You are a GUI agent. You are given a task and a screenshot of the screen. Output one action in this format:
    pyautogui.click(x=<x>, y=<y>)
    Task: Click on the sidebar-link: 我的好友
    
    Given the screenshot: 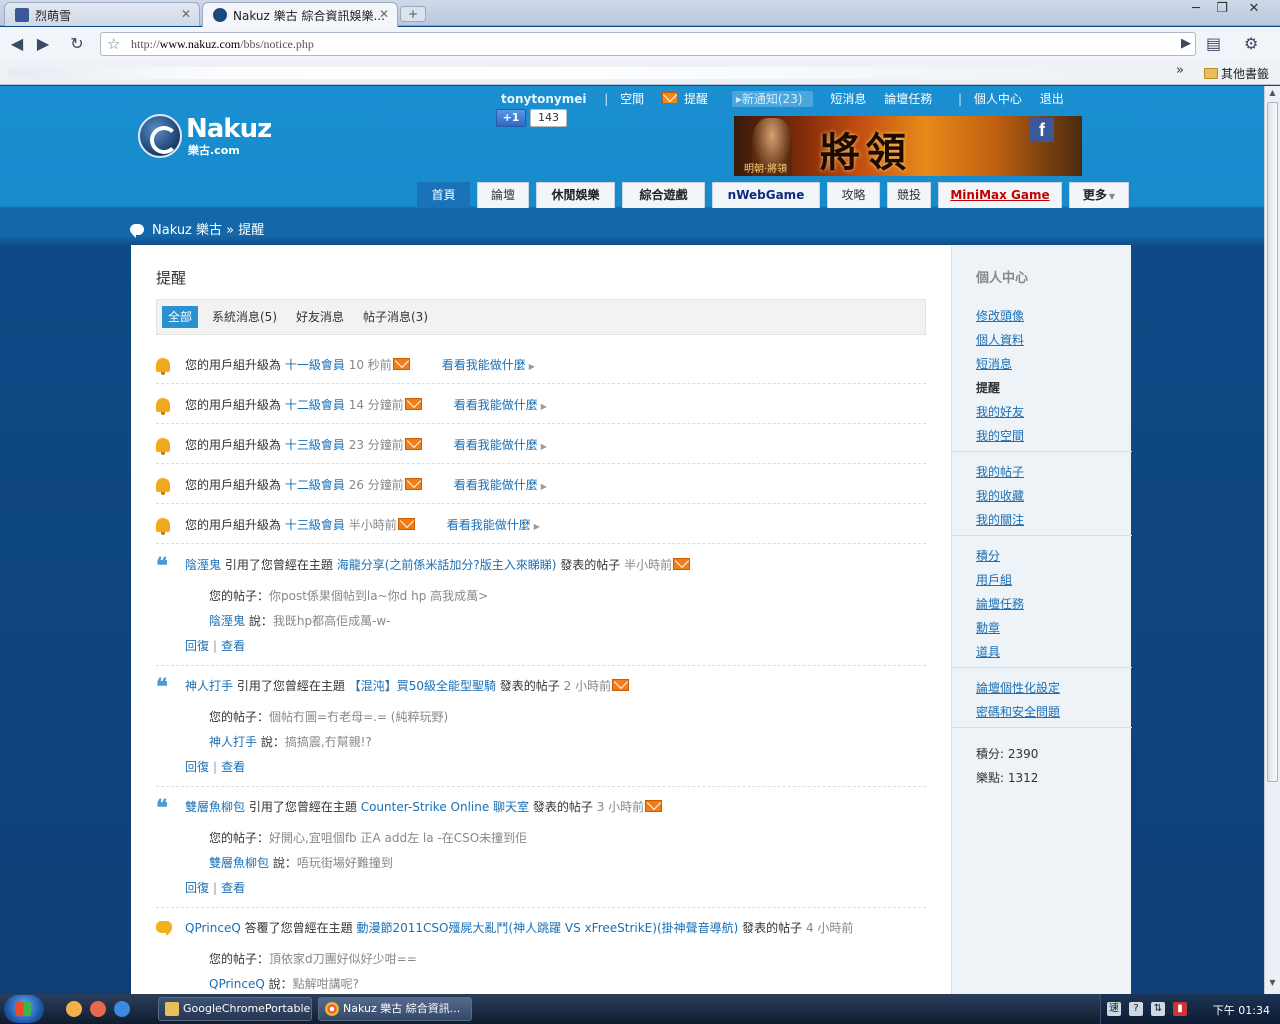 What is the action you would take?
    pyautogui.click(x=1000, y=411)
    